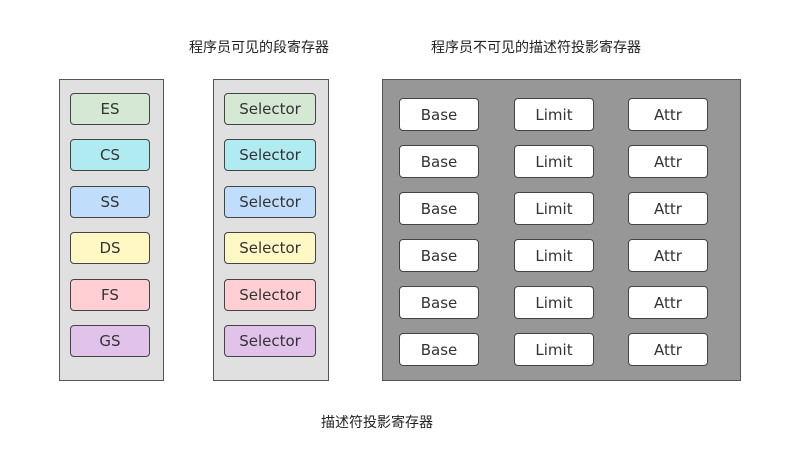 The image size is (787, 453). I want to click on segment-register-cs: CS, so click(110, 155).